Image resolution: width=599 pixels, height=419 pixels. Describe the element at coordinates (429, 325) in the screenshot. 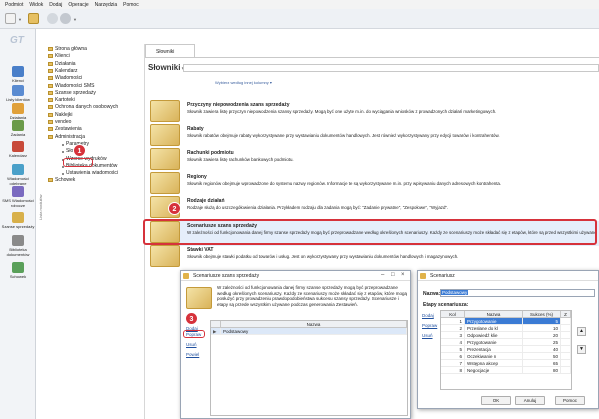

I see `edit-stage-link: Popraw` at that location.